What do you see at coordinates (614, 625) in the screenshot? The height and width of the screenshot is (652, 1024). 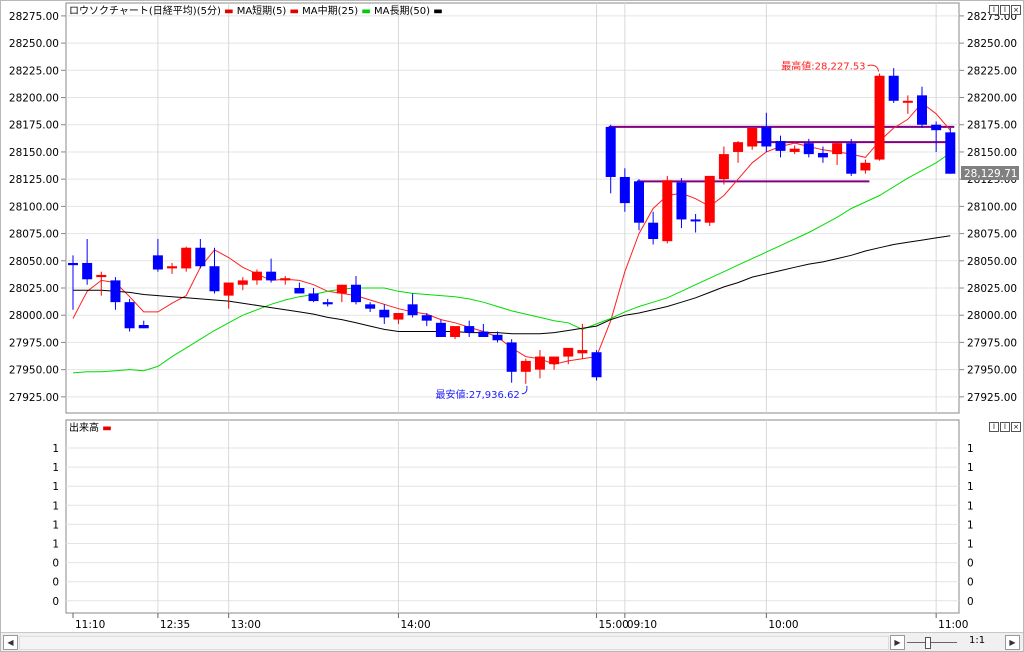 I see `x-tick-label: 15:00` at bounding box center [614, 625].